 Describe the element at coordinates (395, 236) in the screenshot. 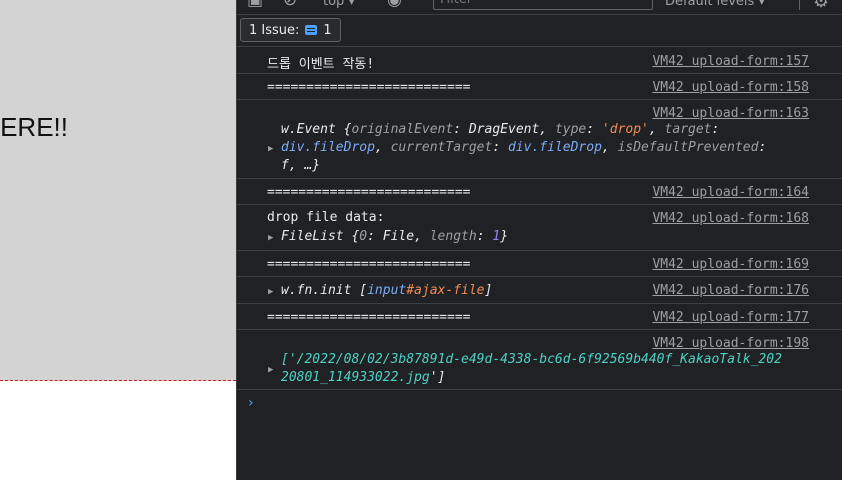

I see `object-preview-line: FileList {0: File, length: 1}` at that location.